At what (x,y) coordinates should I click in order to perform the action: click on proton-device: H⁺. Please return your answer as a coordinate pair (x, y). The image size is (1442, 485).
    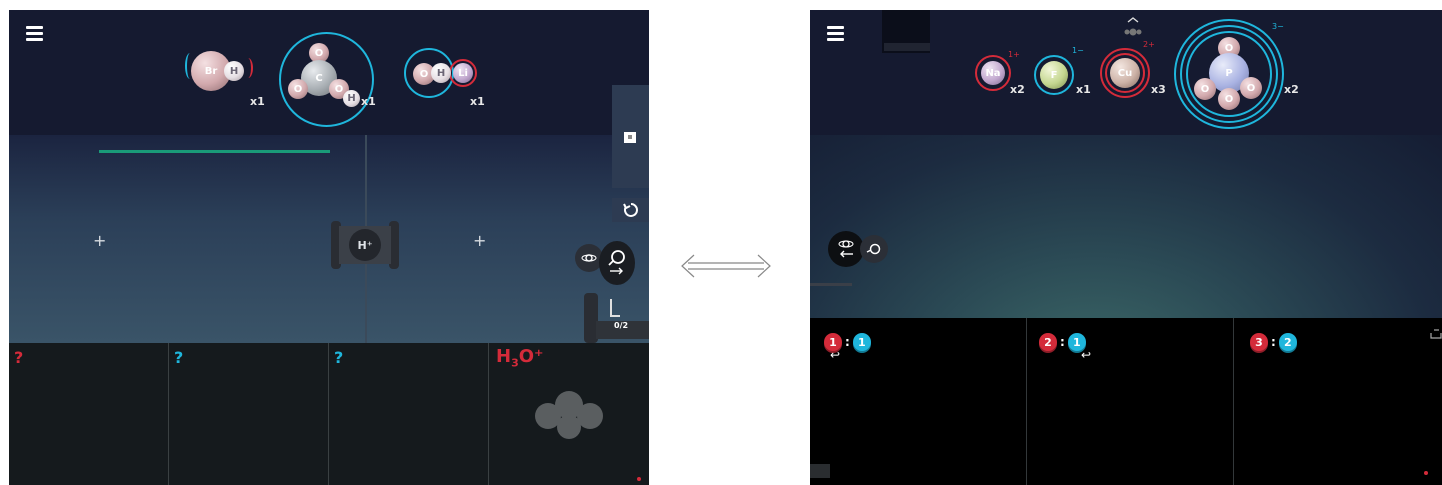
    Looking at the image, I should click on (365, 245).